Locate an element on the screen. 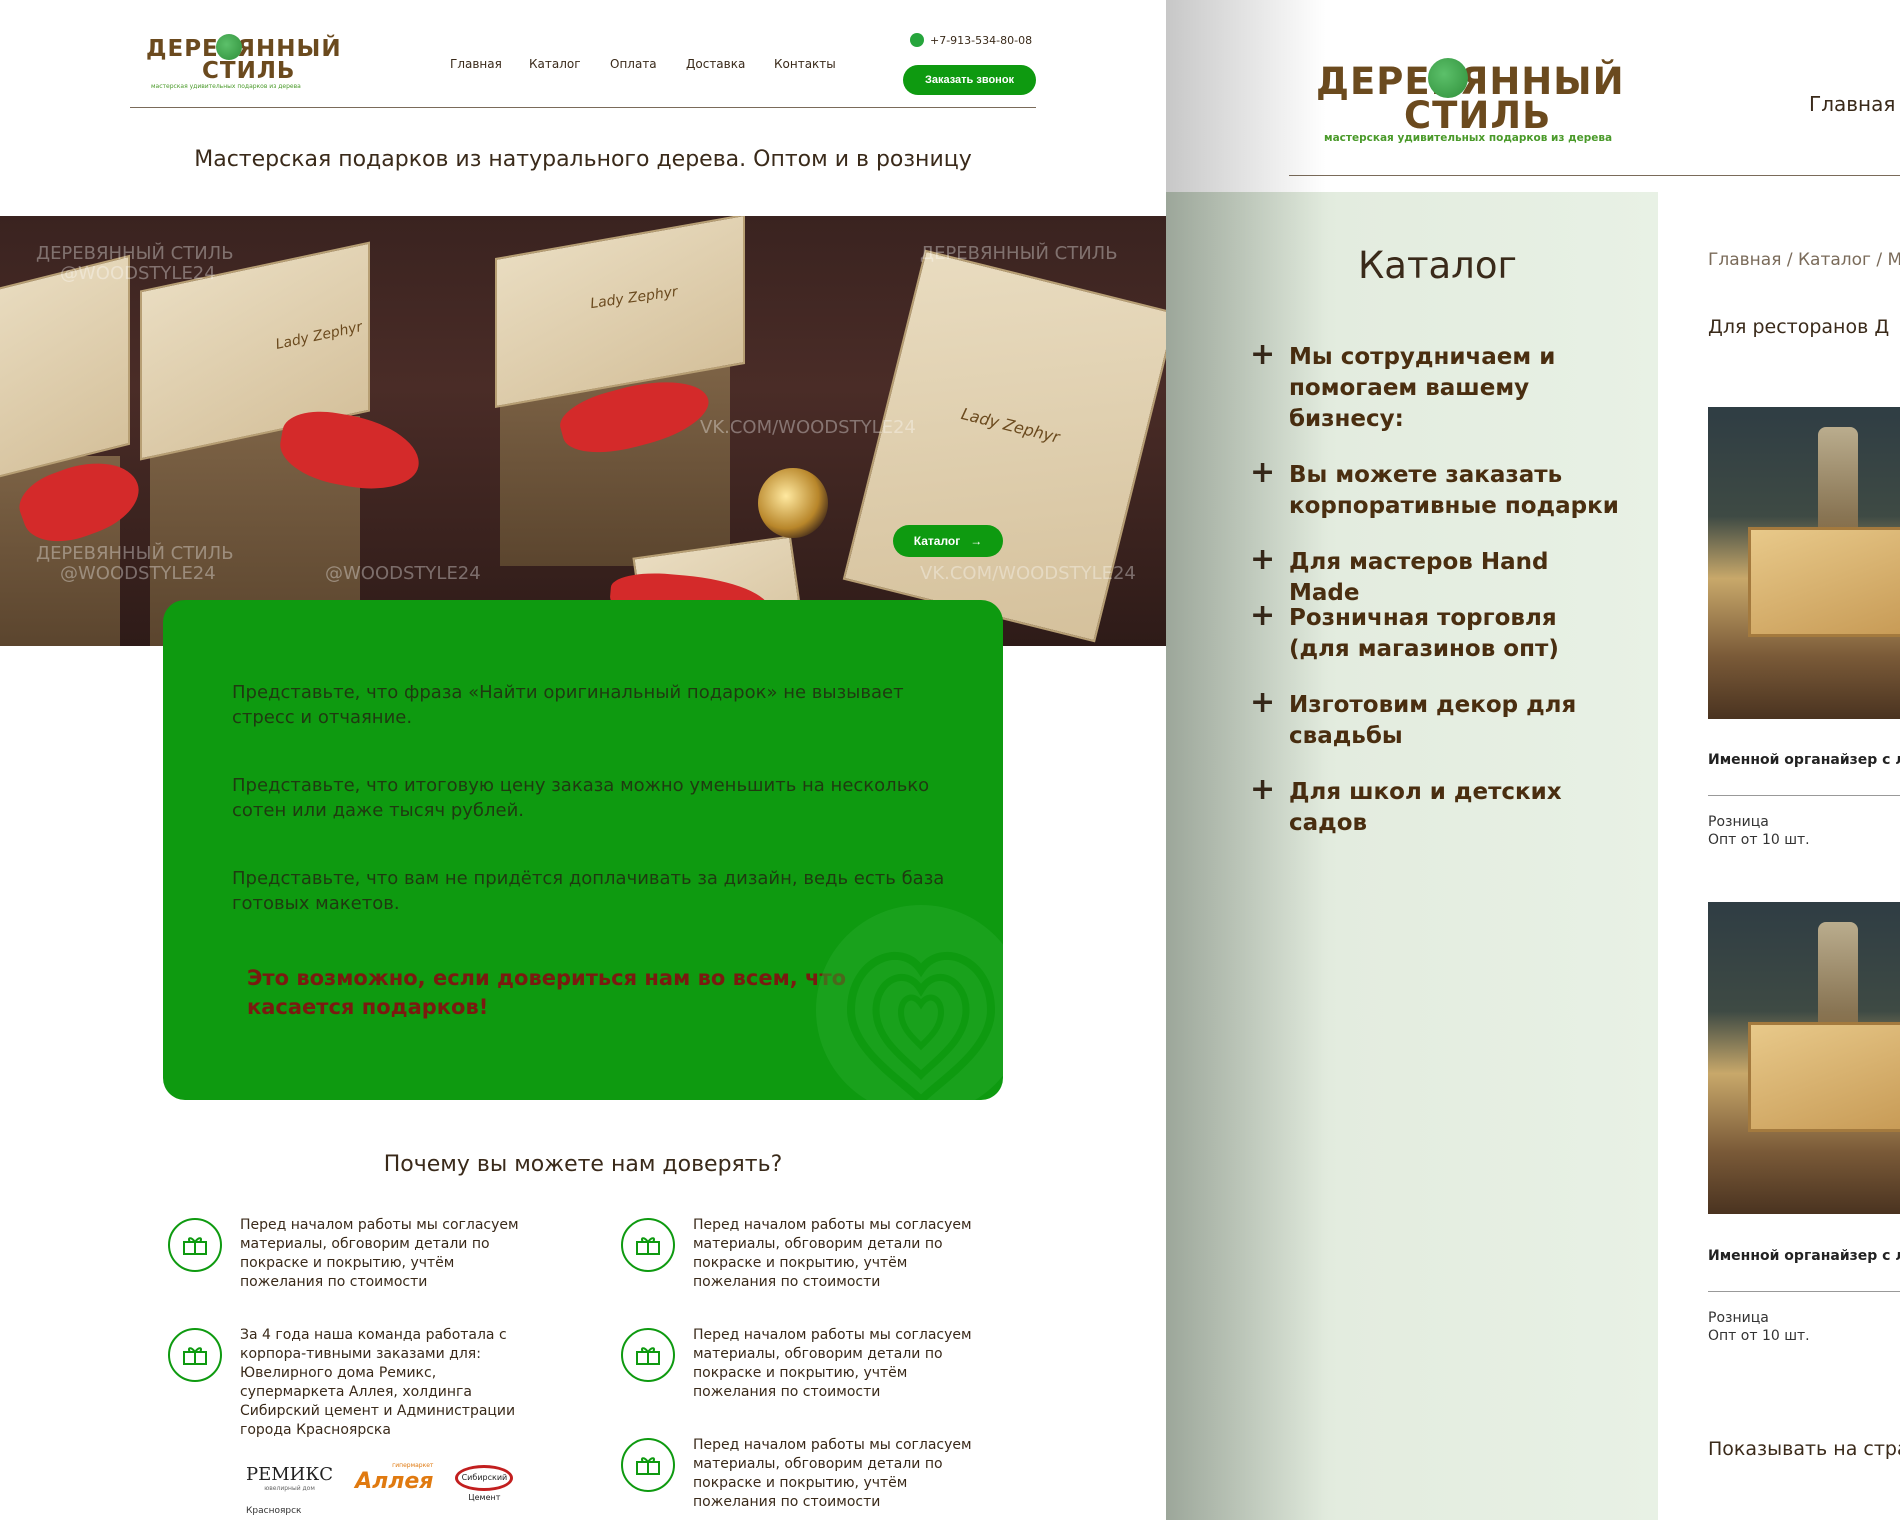 This screenshot has width=1900, height=1520. sidebar-item-label: Изготовим декор для свадьбы is located at coordinates (1433, 720).